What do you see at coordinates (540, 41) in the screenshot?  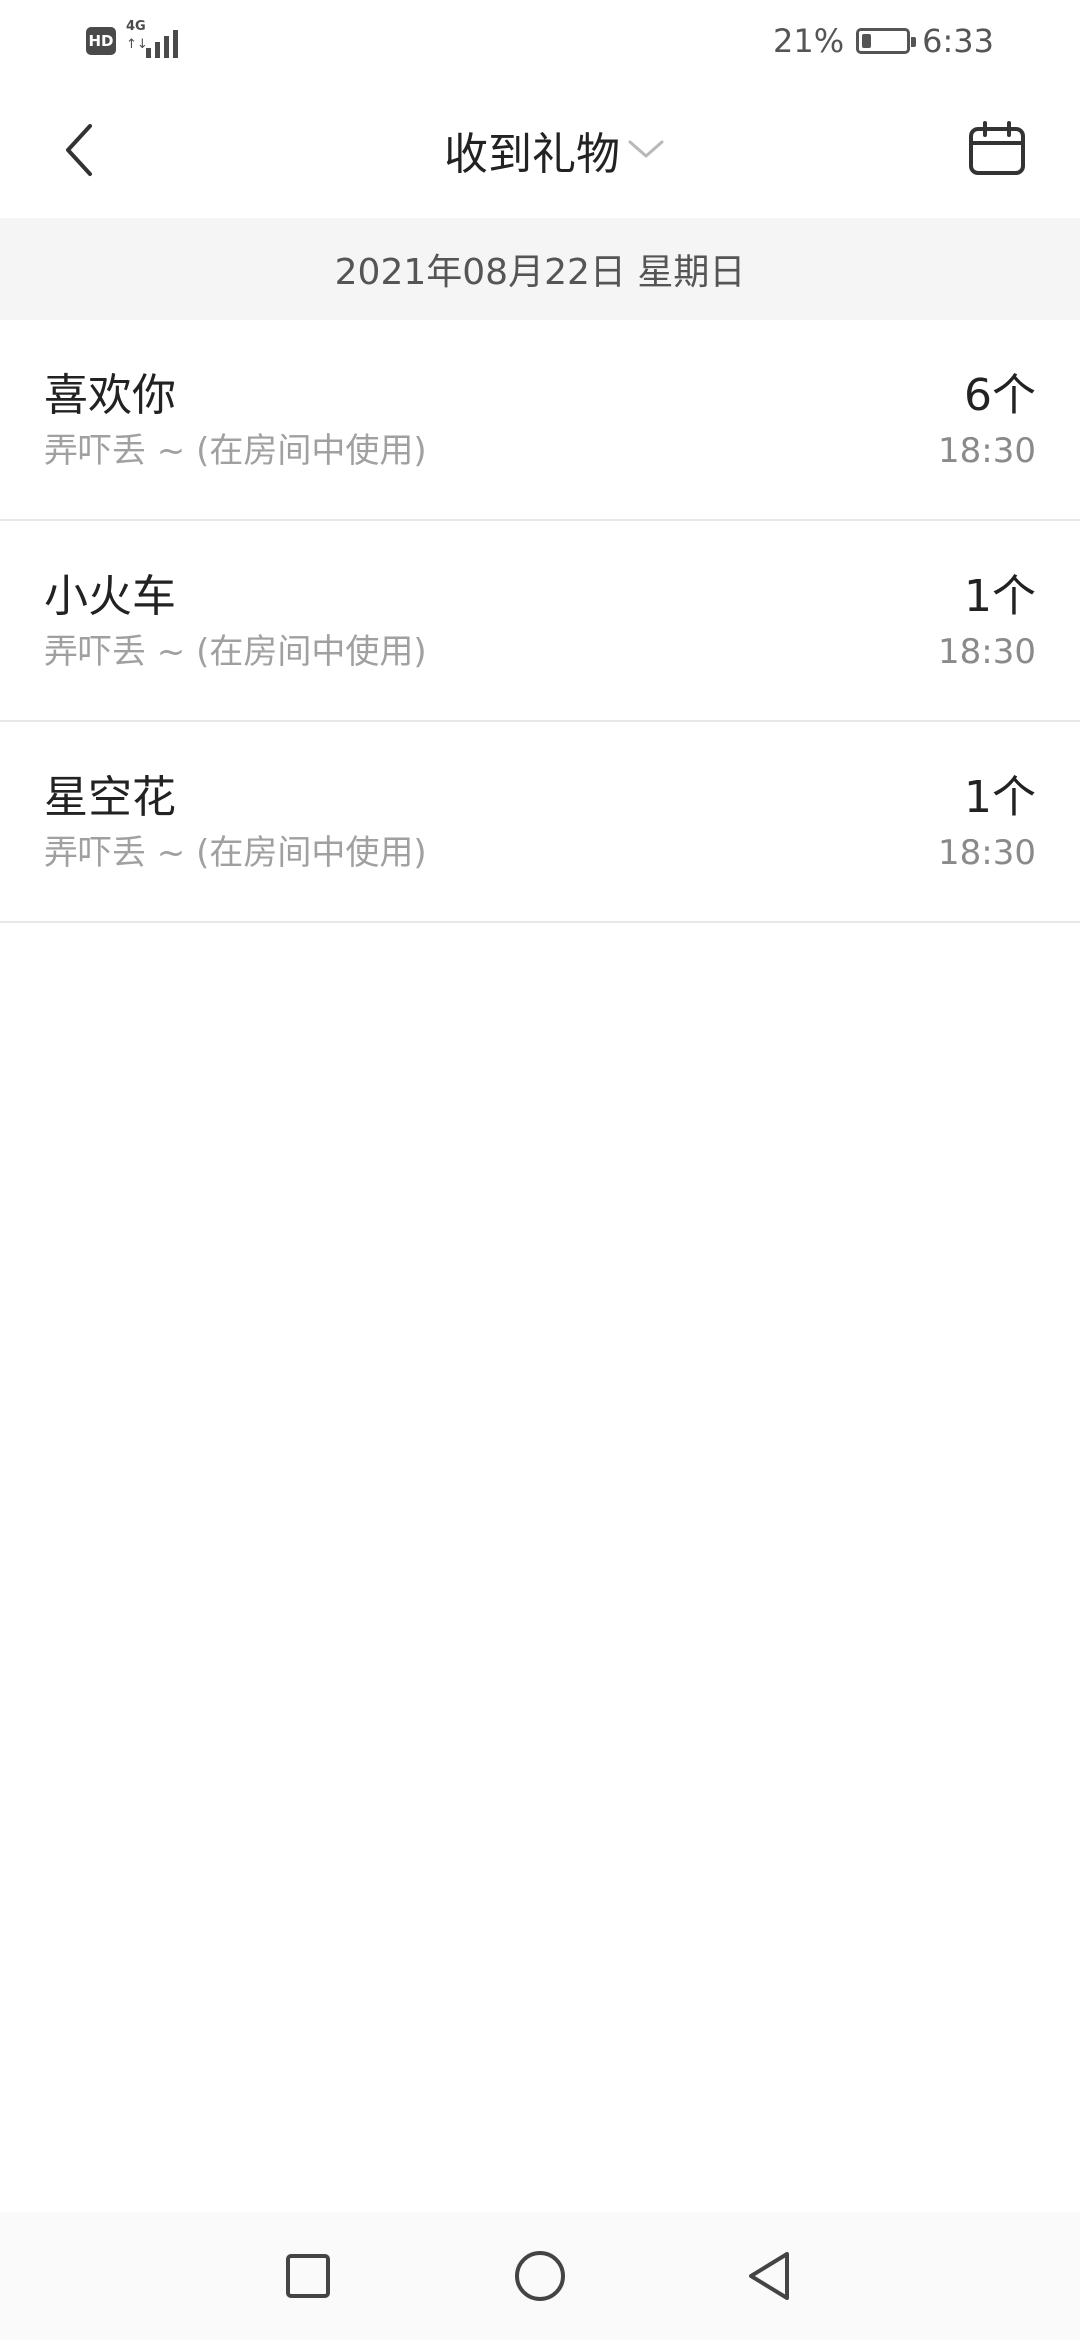 I see `status-bar: HD 4G ↑↓ 21% 6:33` at bounding box center [540, 41].